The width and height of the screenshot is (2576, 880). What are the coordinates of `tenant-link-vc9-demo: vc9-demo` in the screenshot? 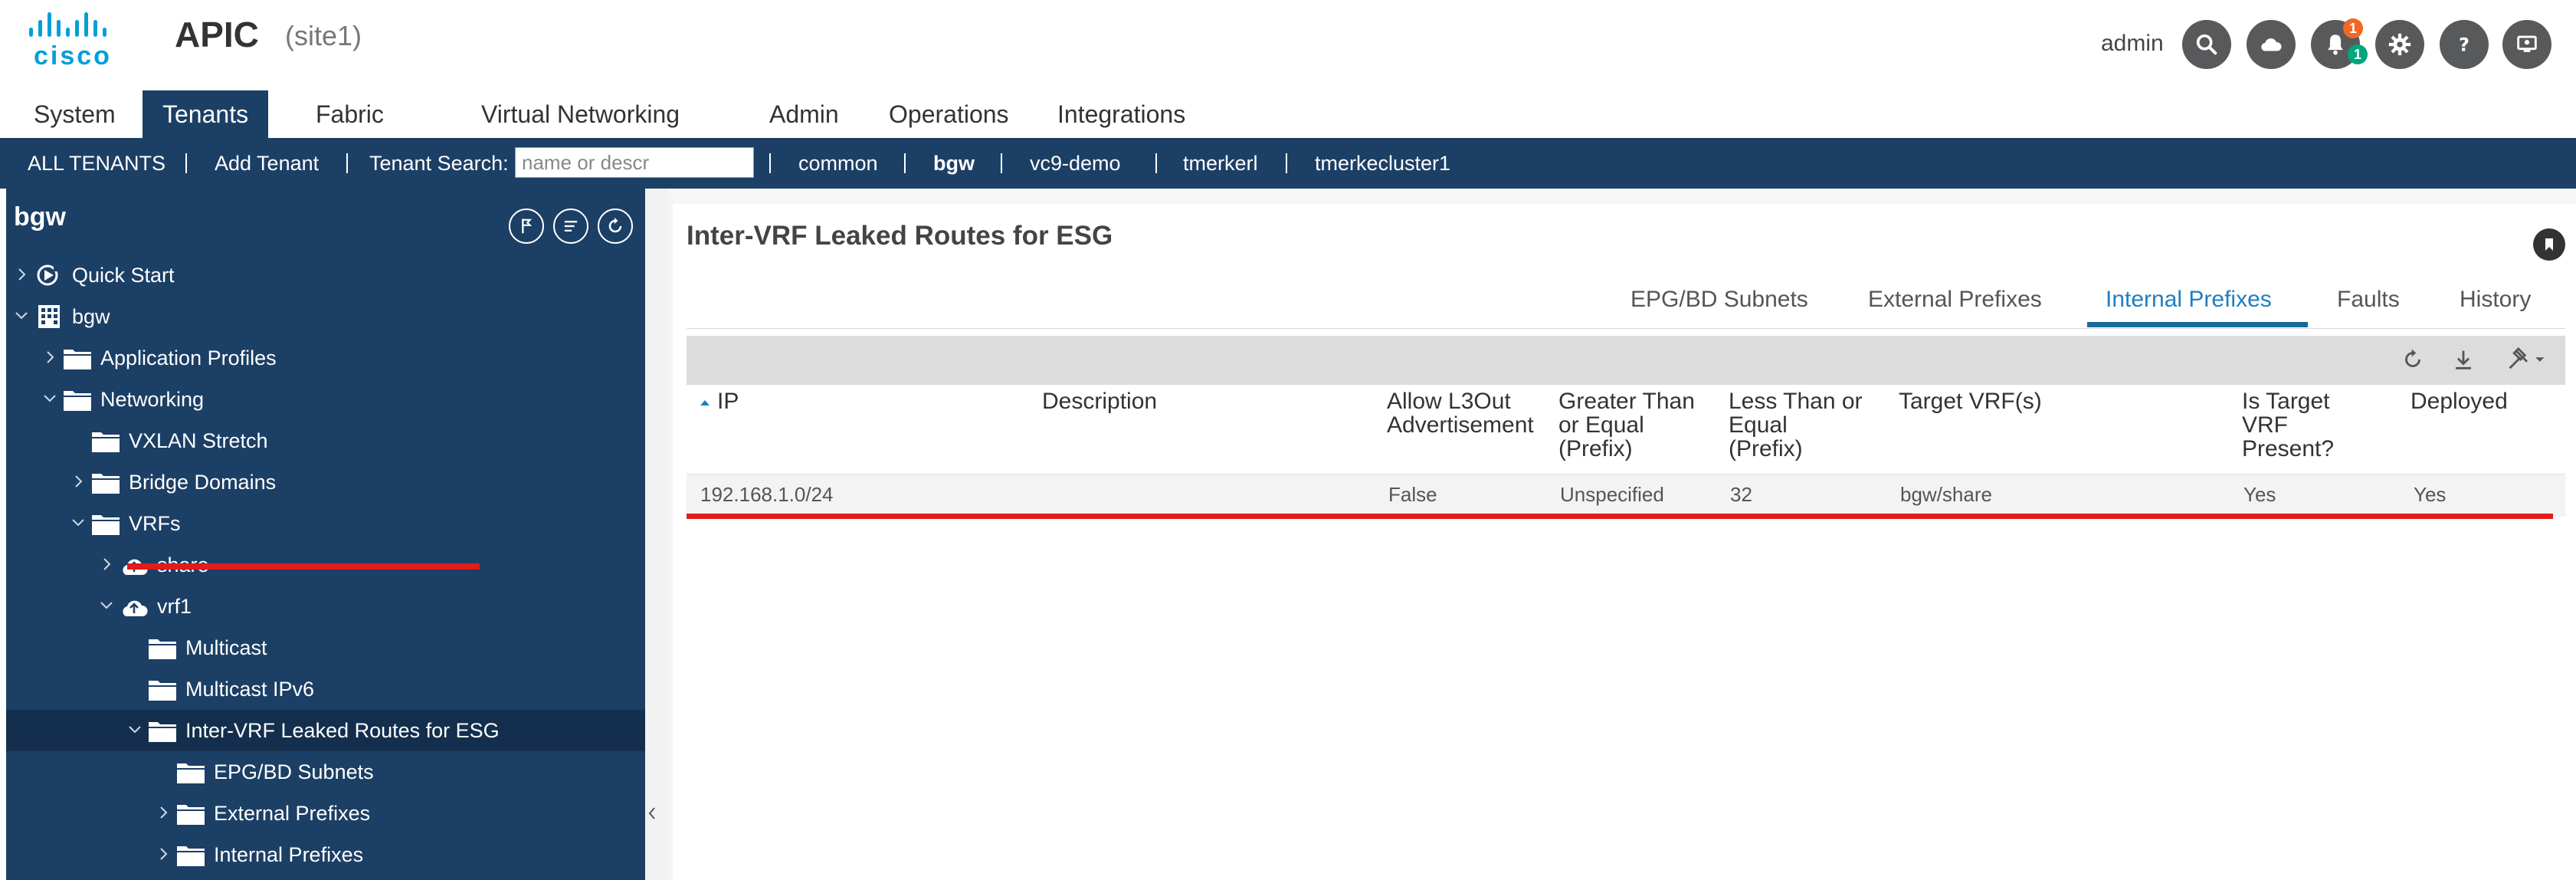 It's located at (1076, 163).